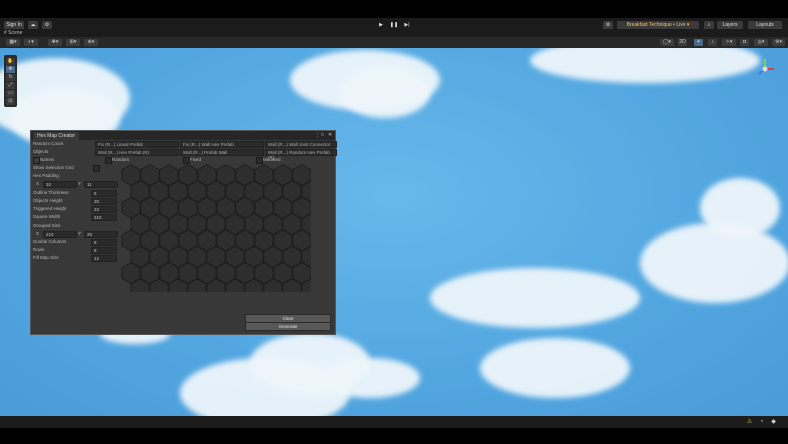 The width and height of the screenshot is (788, 444). I want to click on label-names: Names, so click(47, 159).